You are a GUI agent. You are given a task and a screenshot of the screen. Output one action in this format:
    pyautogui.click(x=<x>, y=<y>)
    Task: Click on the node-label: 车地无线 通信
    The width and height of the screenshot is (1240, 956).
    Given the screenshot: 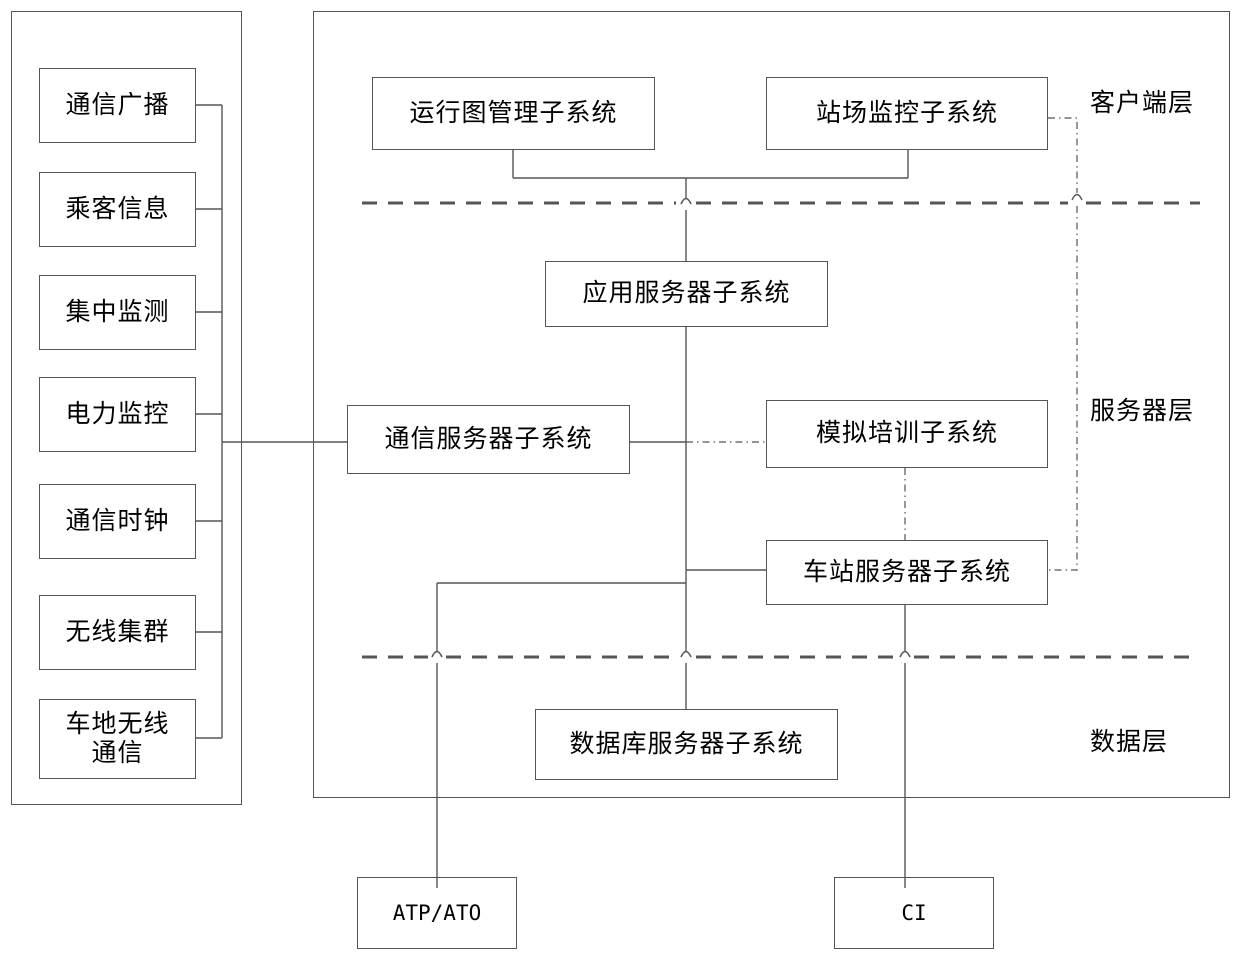 What is the action you would take?
    pyautogui.click(x=117, y=739)
    